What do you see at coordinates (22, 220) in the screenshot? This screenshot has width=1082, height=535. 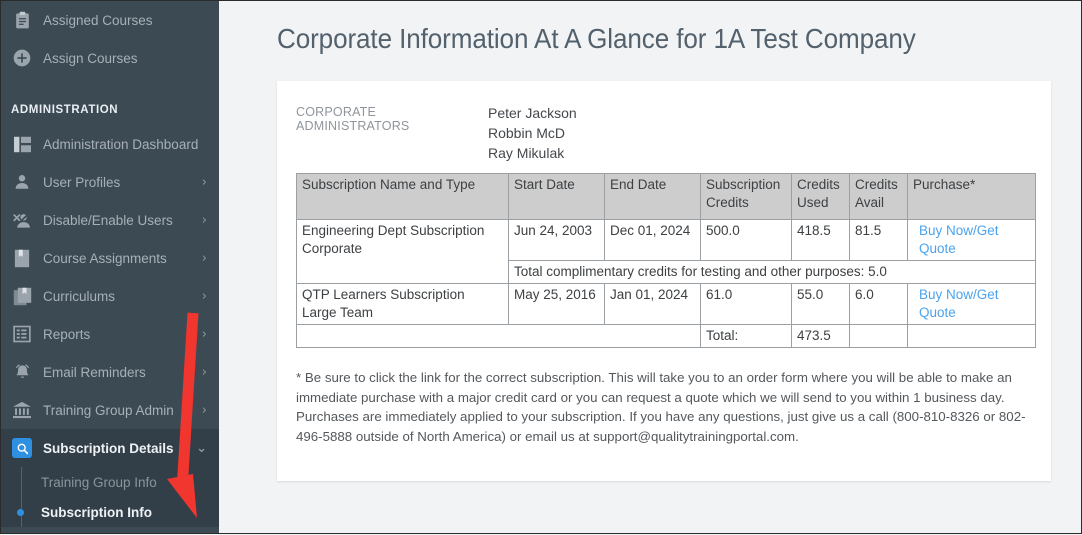 I see `user-disable-icon` at bounding box center [22, 220].